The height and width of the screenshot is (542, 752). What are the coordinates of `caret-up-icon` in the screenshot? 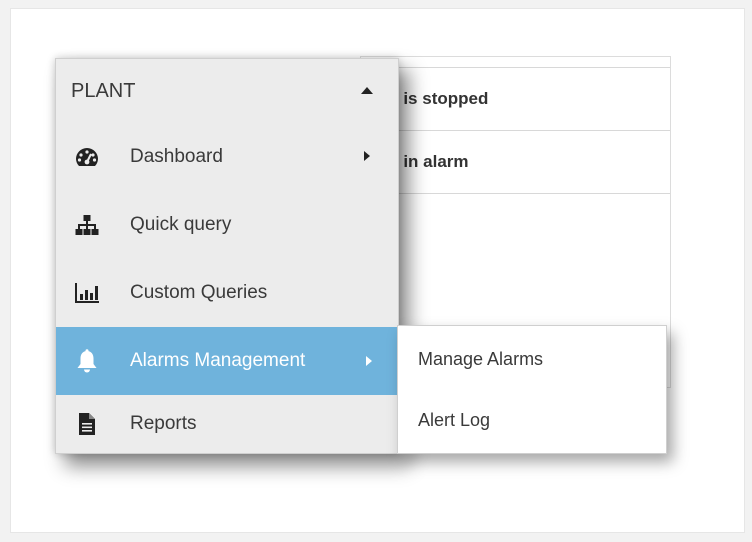 It's located at (367, 90).